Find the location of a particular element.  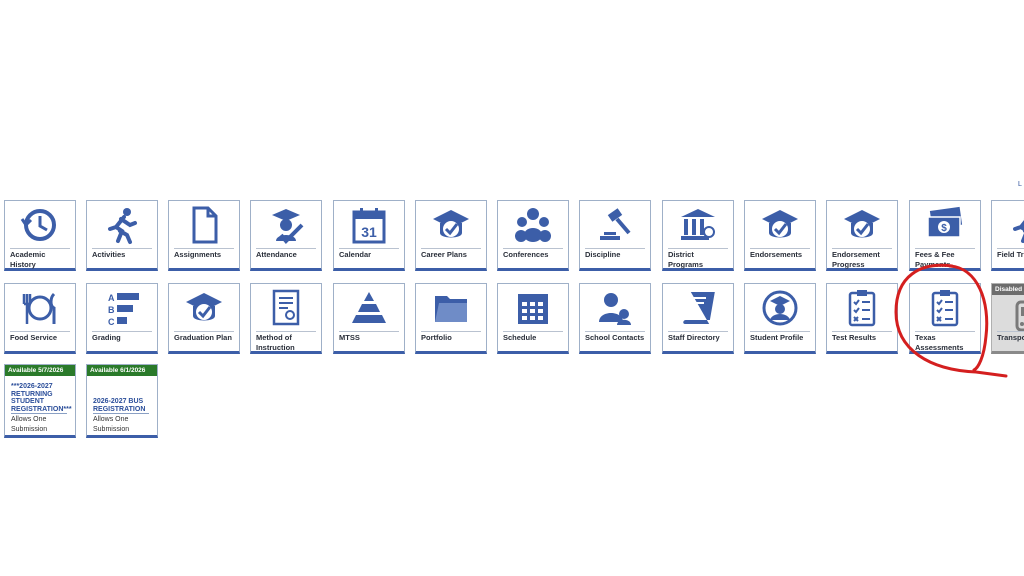

tile-test-results: Test Results is located at coordinates (862, 318).